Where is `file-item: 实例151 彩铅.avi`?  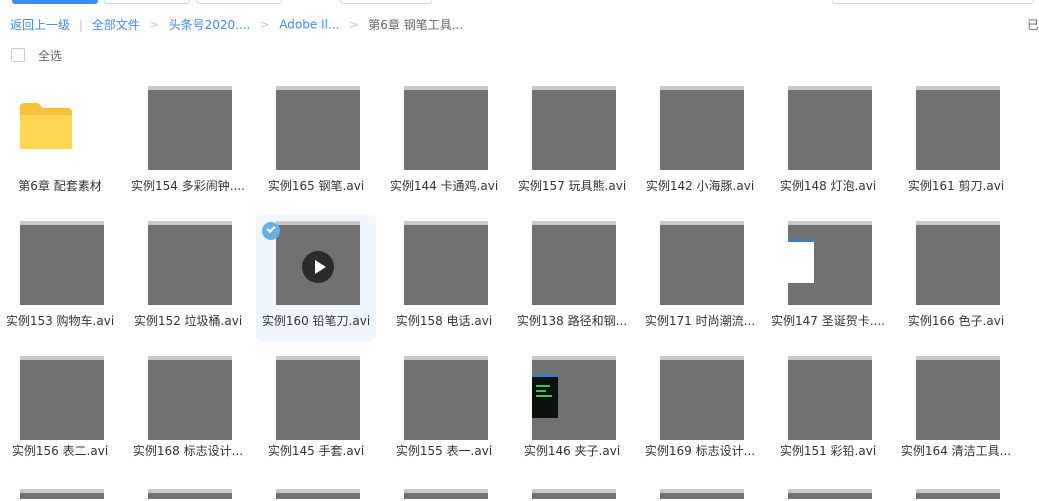
file-item: 实例151 彩铅.avi is located at coordinates (828, 413).